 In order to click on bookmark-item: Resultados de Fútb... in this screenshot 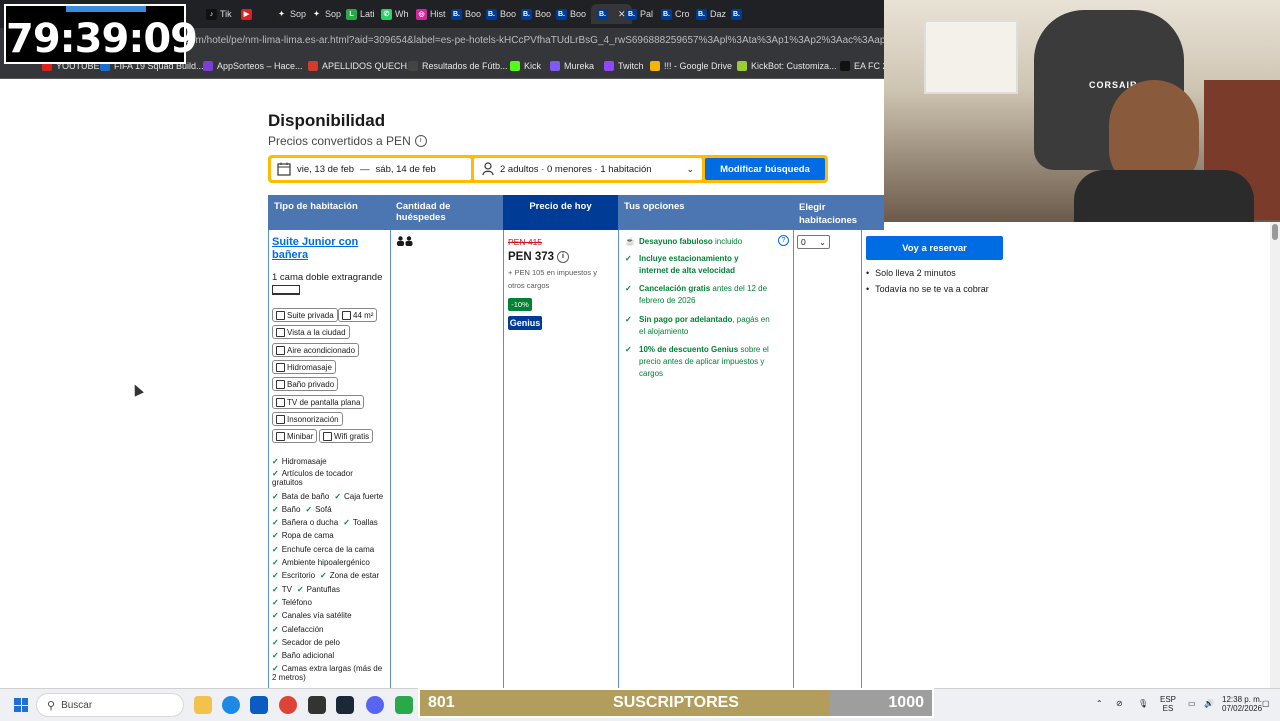, I will do `click(458, 66)`.